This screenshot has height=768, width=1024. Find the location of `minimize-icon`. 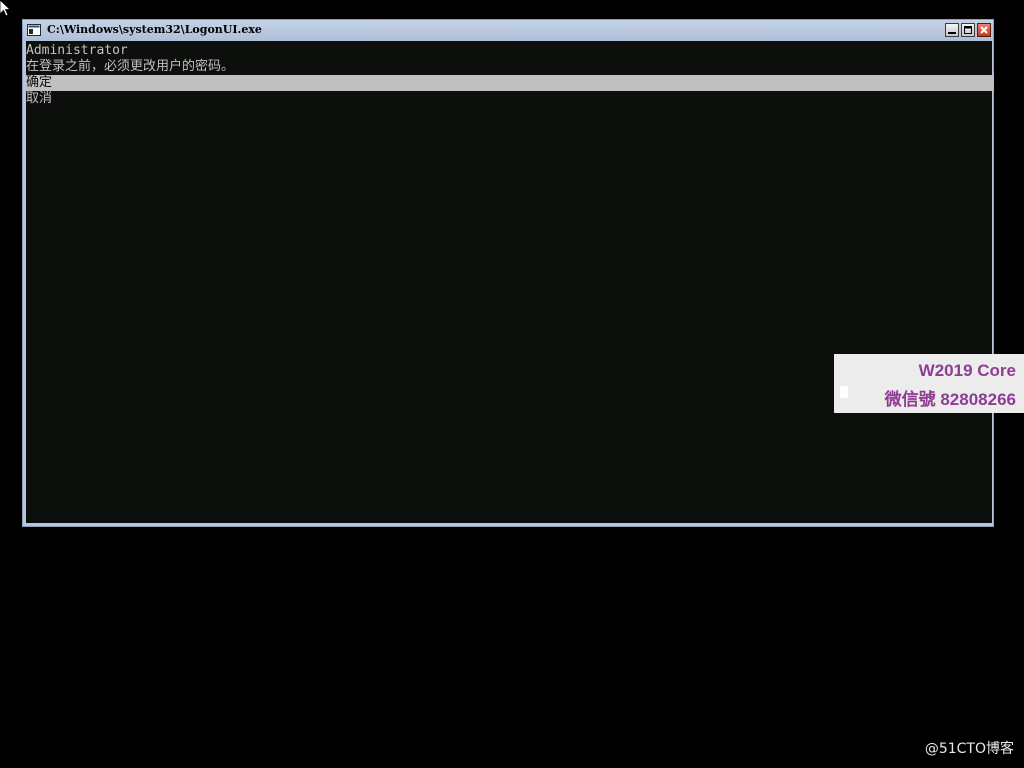

minimize-icon is located at coordinates (952, 33).